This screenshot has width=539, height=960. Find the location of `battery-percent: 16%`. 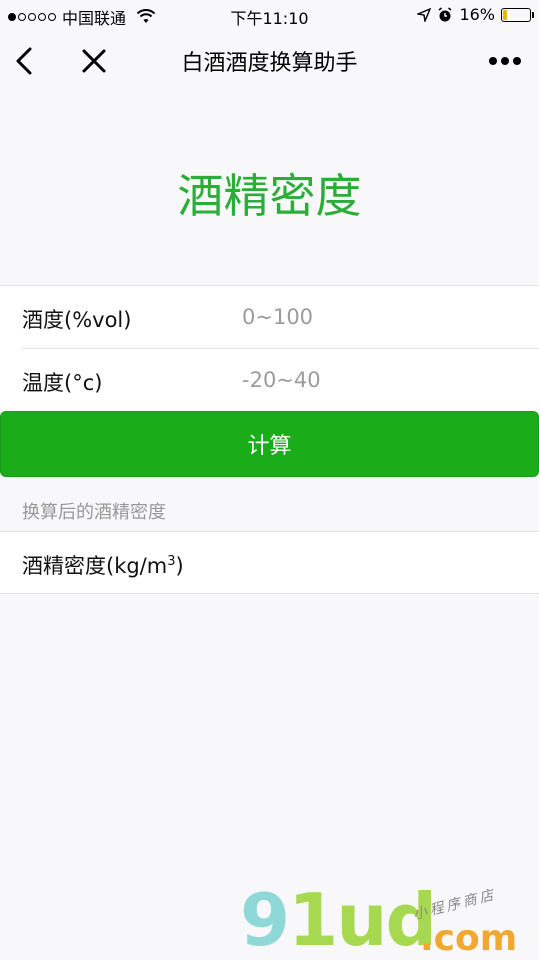

battery-percent: 16% is located at coordinates (477, 14).